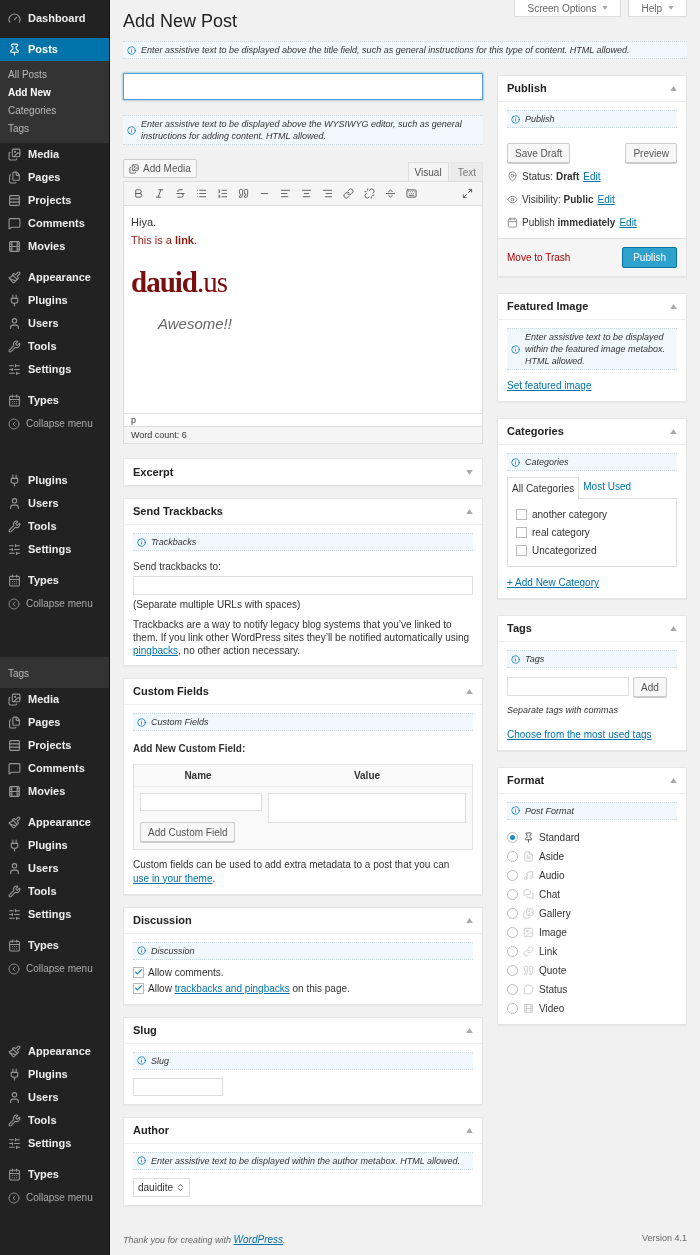 This screenshot has width=700, height=1255. What do you see at coordinates (54, 129) in the screenshot?
I see `submenu-item: Tags` at bounding box center [54, 129].